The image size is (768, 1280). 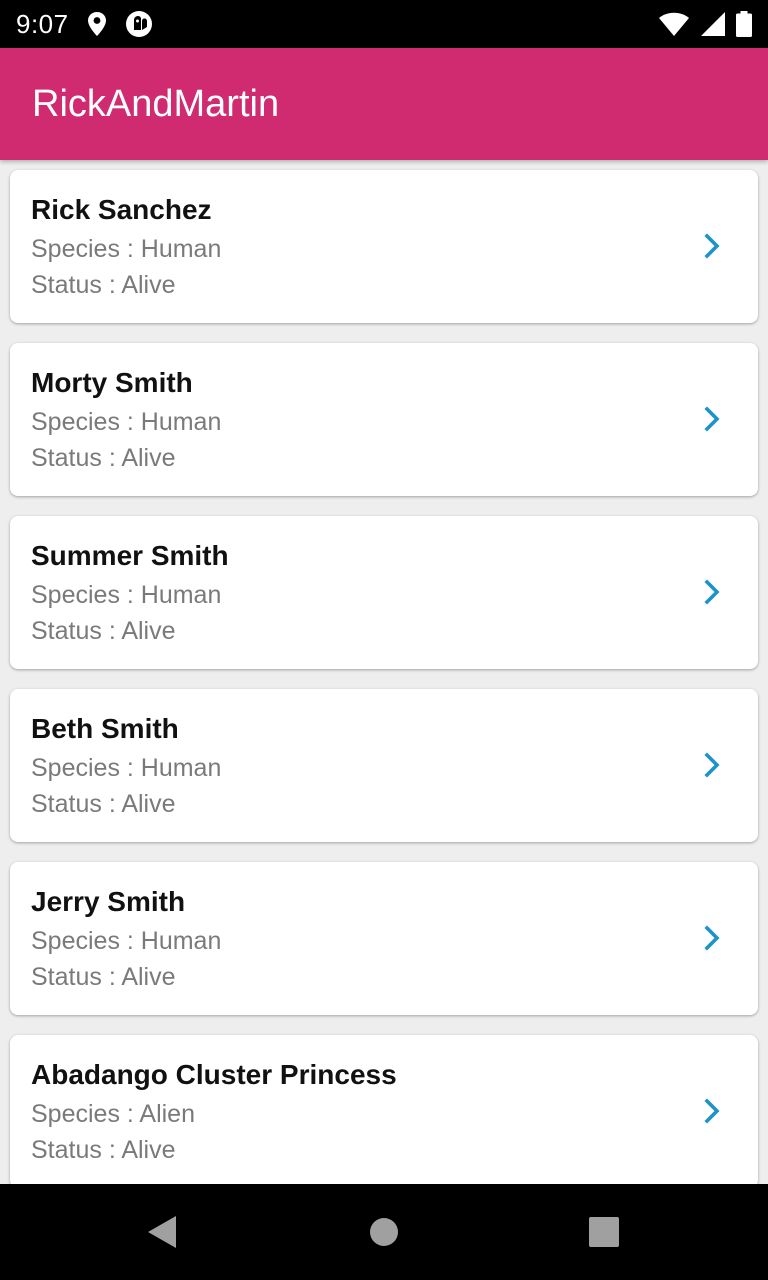 What do you see at coordinates (108, 901) in the screenshot?
I see `character-name: Jerry Smith` at bounding box center [108, 901].